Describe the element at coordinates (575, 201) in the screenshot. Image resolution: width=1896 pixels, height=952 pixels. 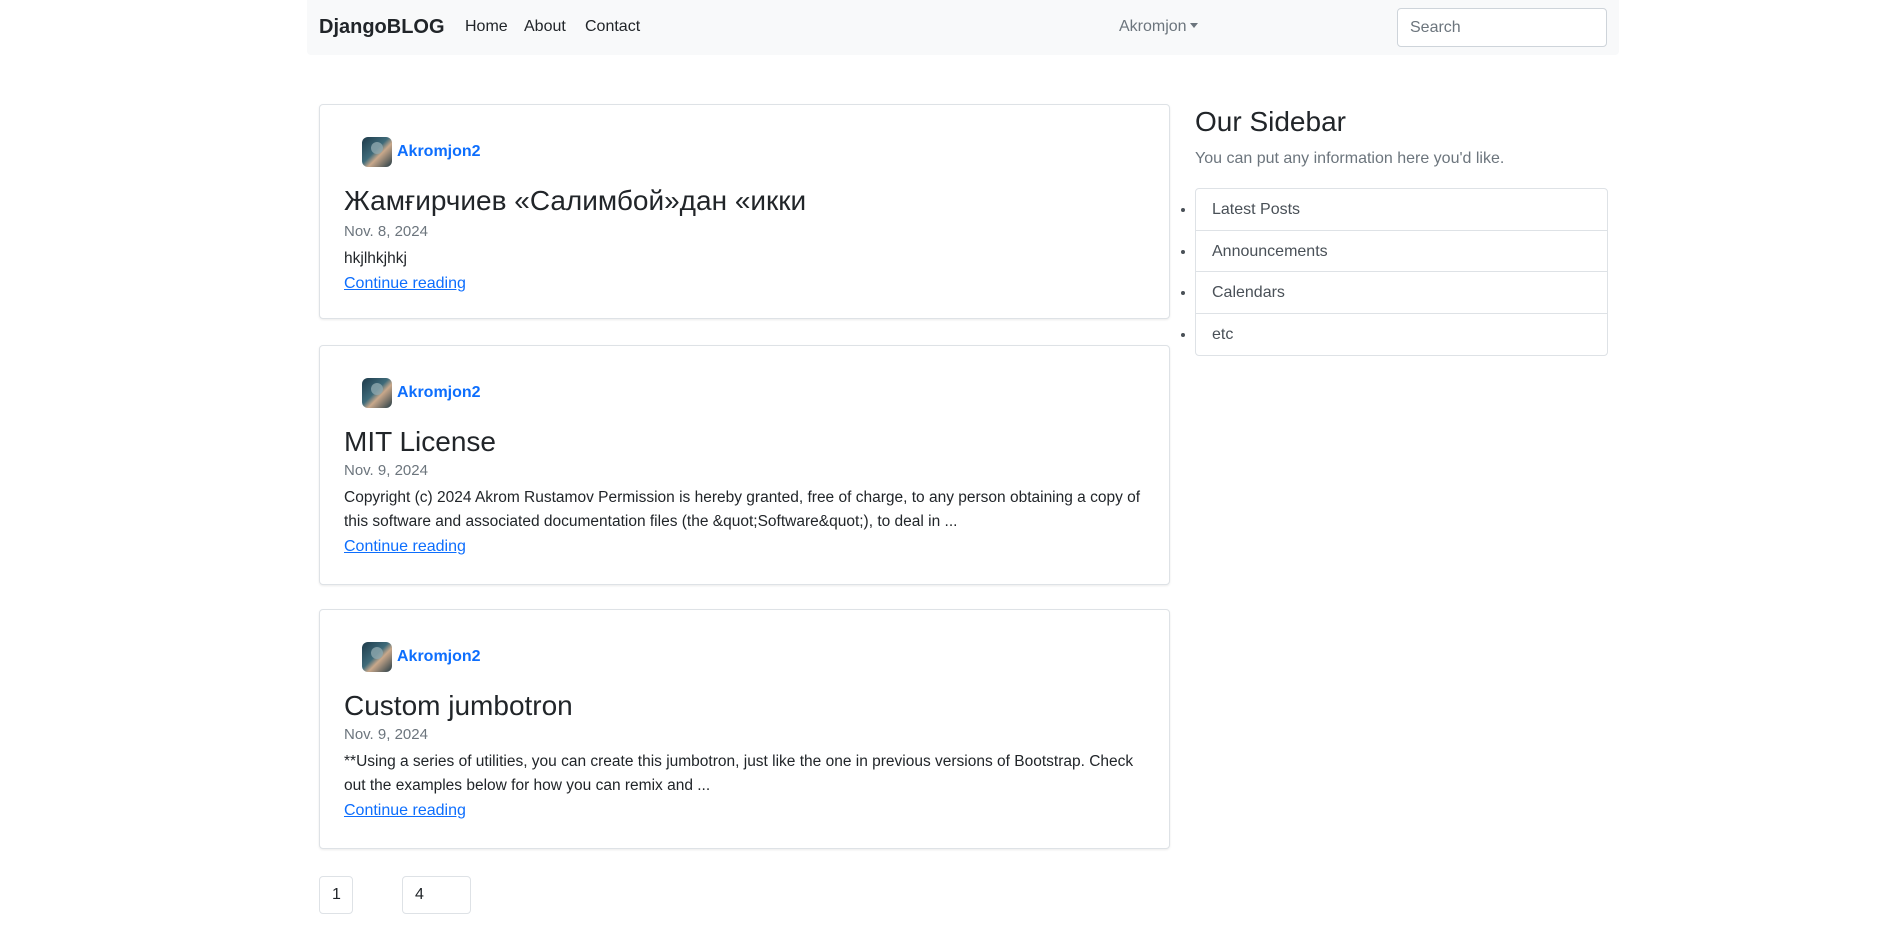
I see `post-title-link: Жамғирчиев «Салимбой»дан «икки` at that location.